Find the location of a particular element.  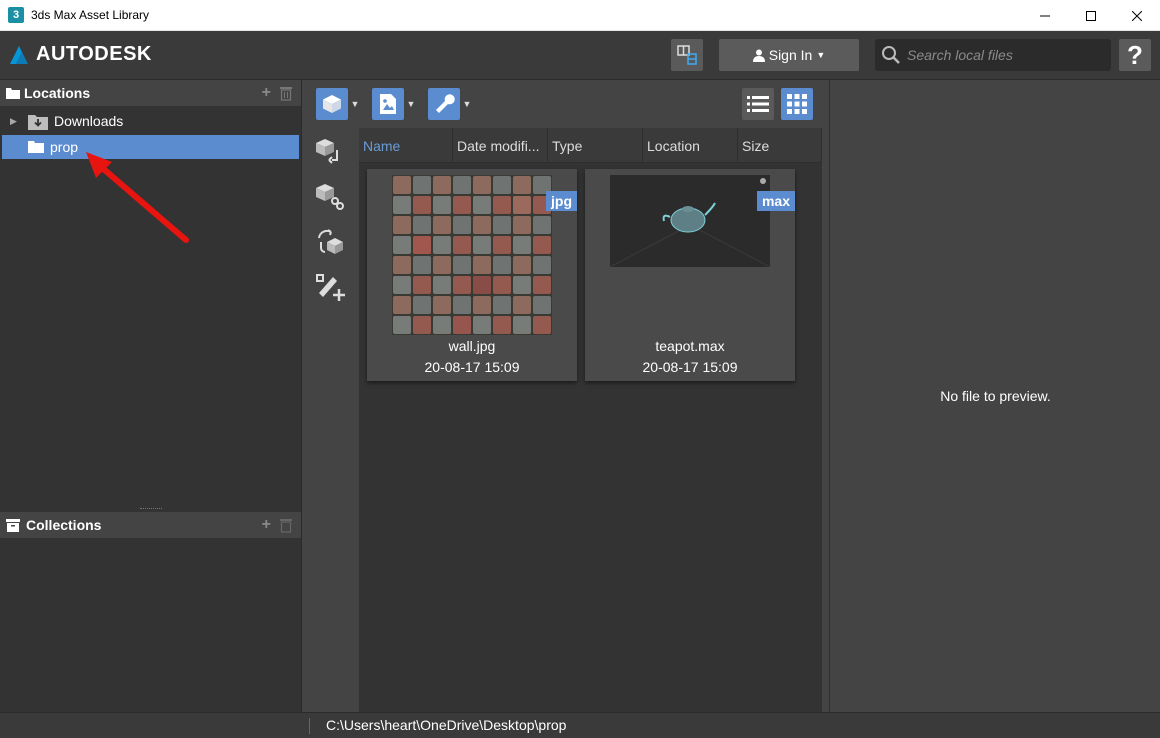

search-box is located at coordinates (993, 55).